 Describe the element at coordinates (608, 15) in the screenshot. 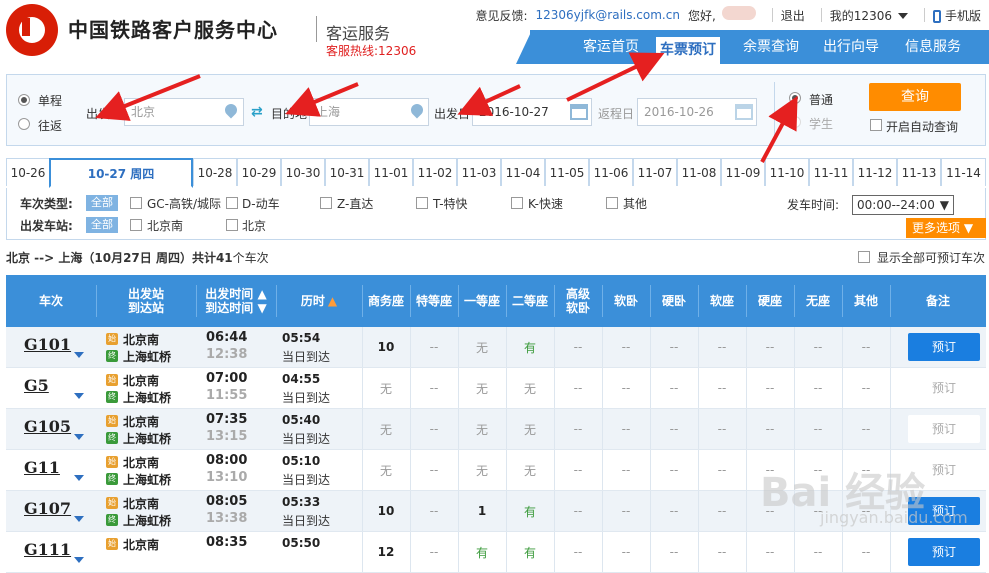

I see `feedback-email-link: 12306yjfk@rails.com.cn` at that location.